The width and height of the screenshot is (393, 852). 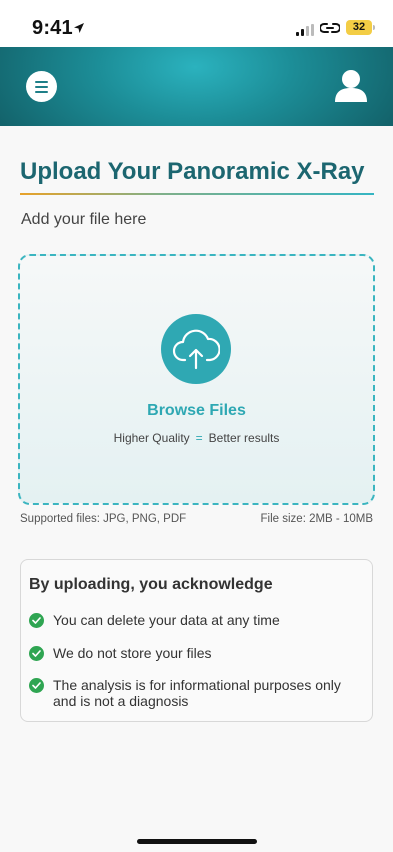 What do you see at coordinates (197, 841) in the screenshot?
I see `home-indicator` at bounding box center [197, 841].